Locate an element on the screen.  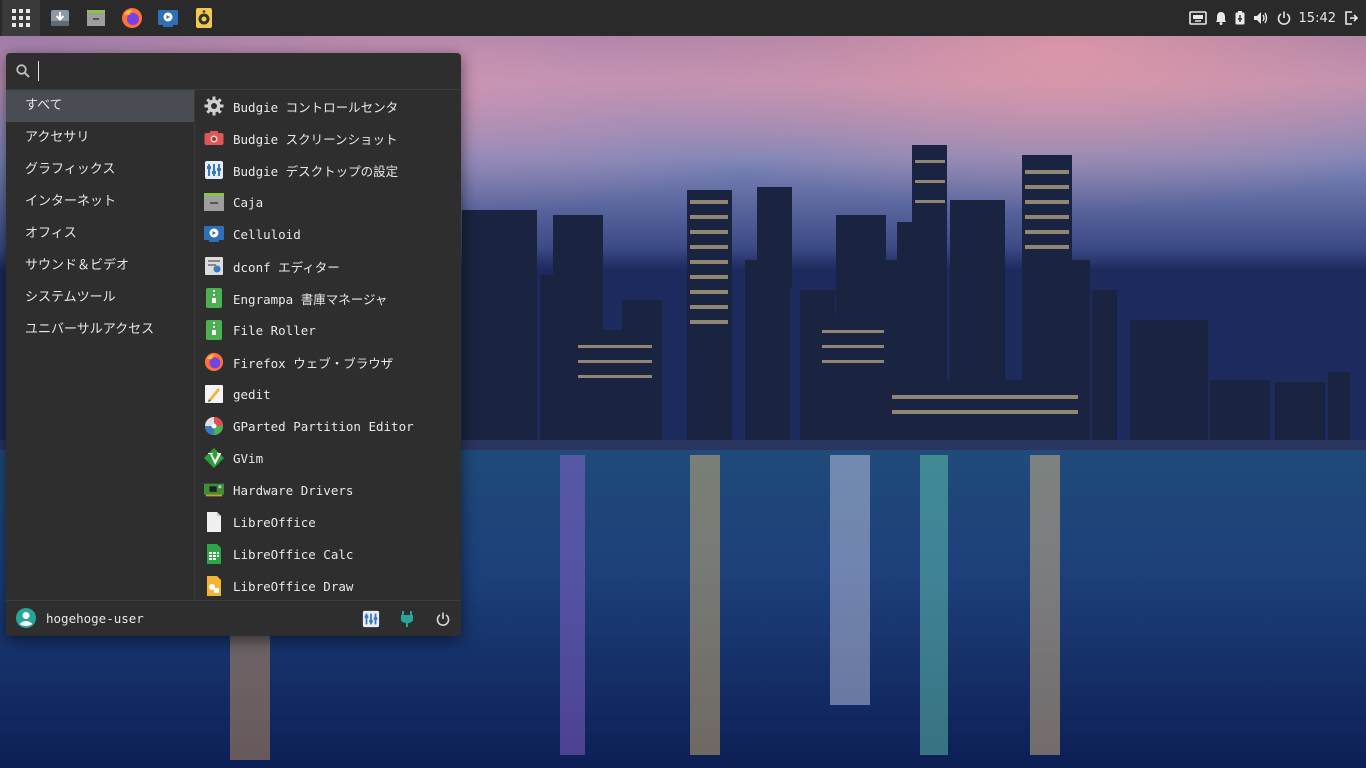
app-label: Budgie コントロールセンタ is located at coordinates (316, 107).